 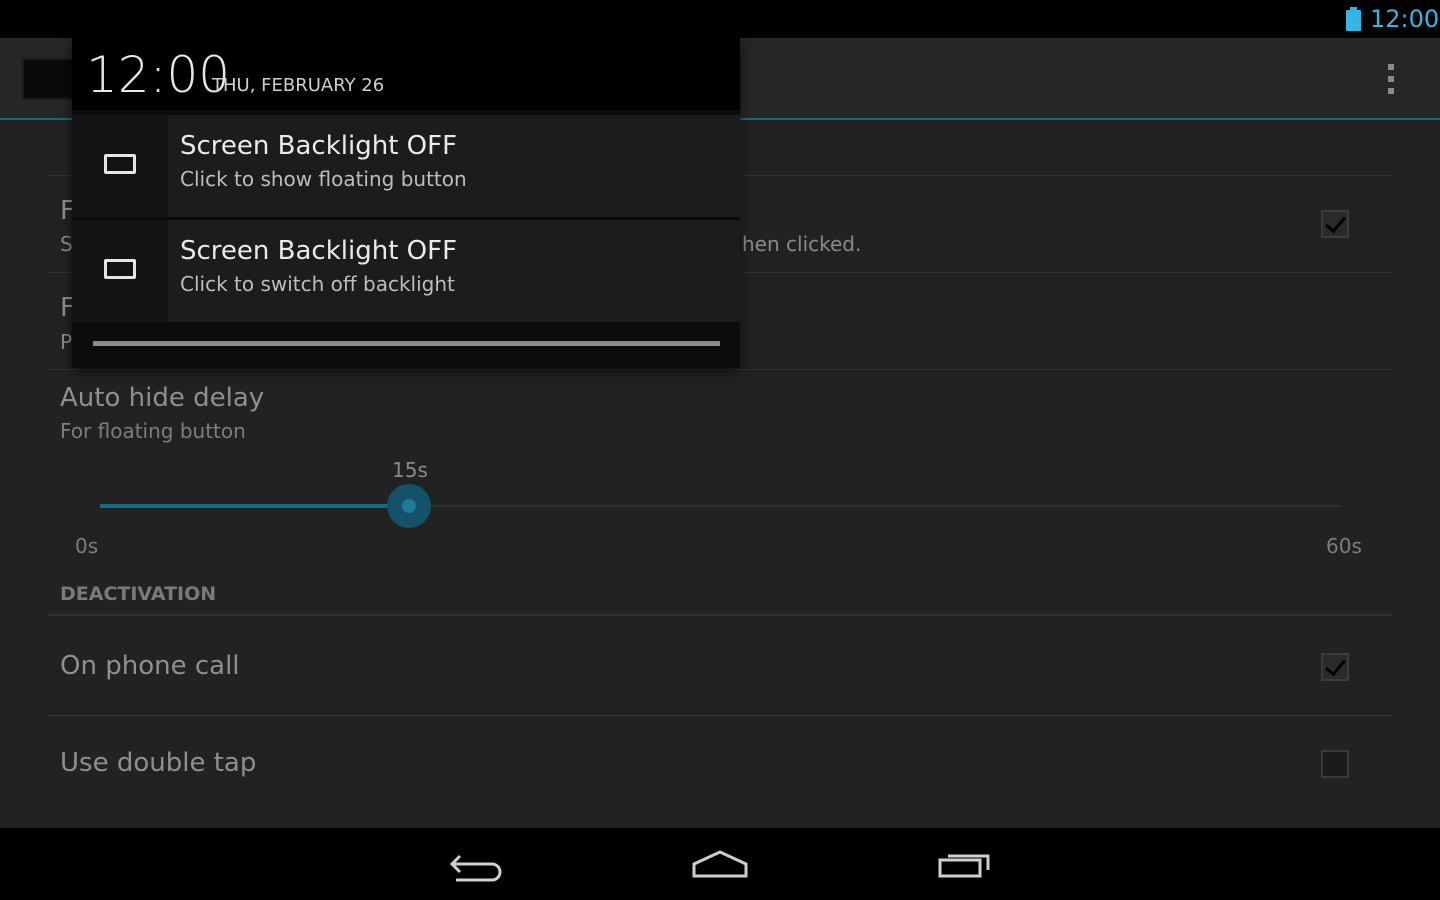 I want to click on shade-clock: 12:00, so click(x=158, y=75).